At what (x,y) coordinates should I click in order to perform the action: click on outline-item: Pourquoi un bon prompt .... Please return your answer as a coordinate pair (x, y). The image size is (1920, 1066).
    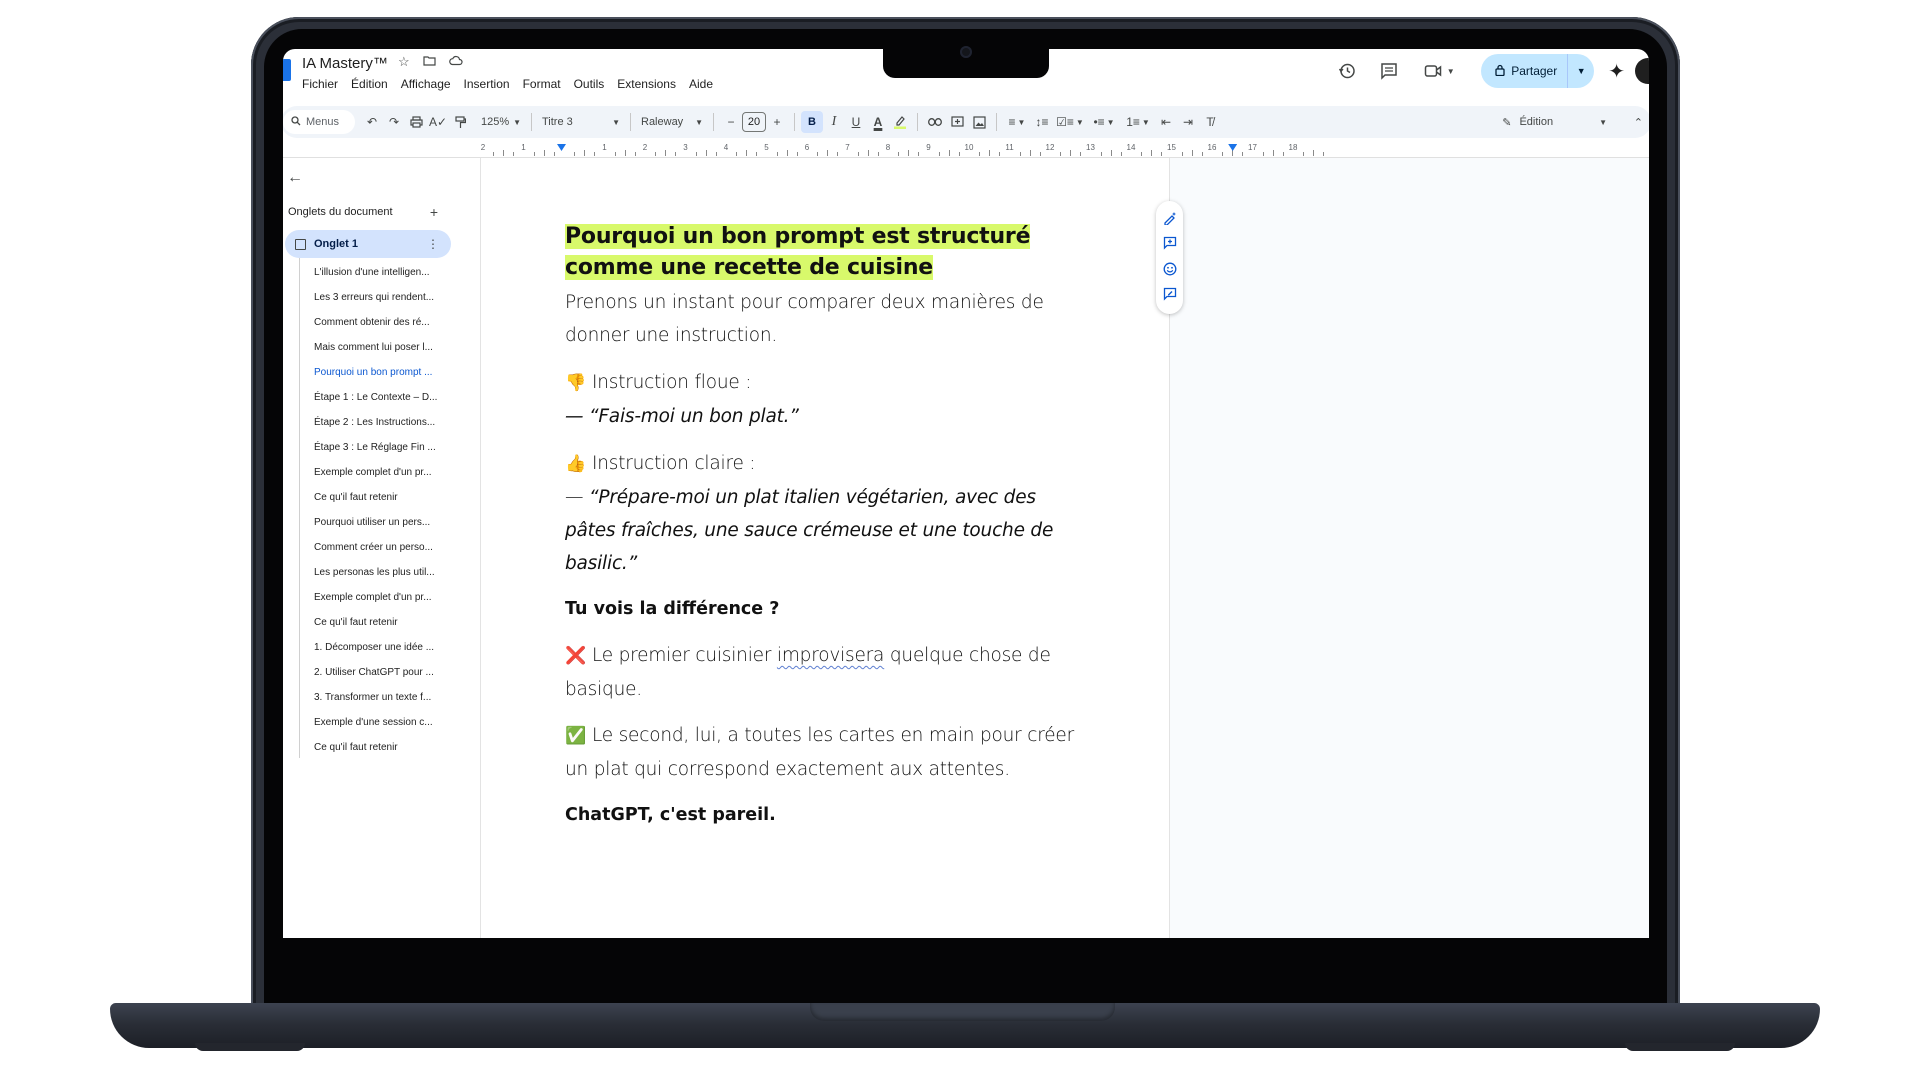
    Looking at the image, I should click on (380, 372).